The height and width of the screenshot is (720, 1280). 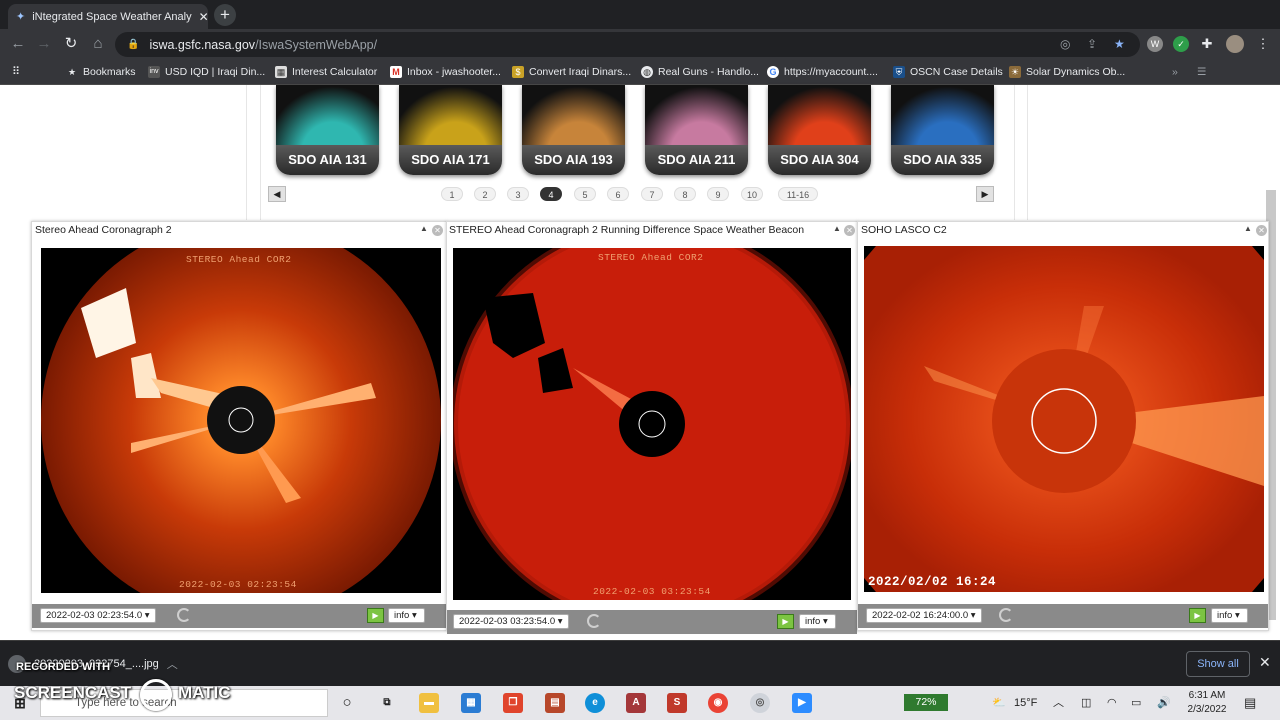 I want to click on date-select: 2022-02-03 03:23:54.0 ▾, so click(x=511, y=621).